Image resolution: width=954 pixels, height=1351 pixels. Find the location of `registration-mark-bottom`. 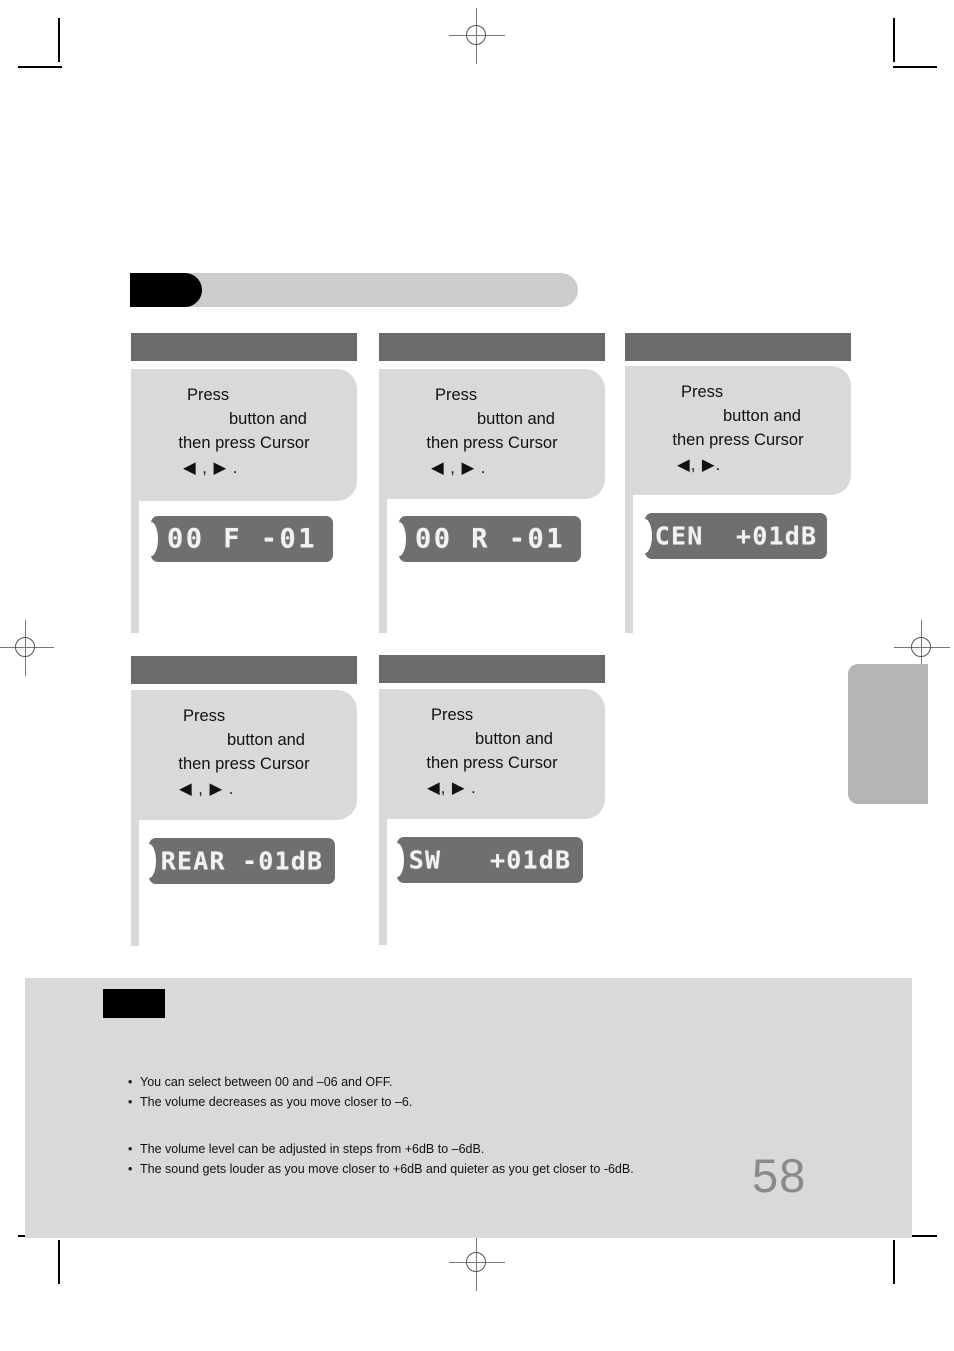

registration-mark-bottom is located at coordinates (477, 1263).